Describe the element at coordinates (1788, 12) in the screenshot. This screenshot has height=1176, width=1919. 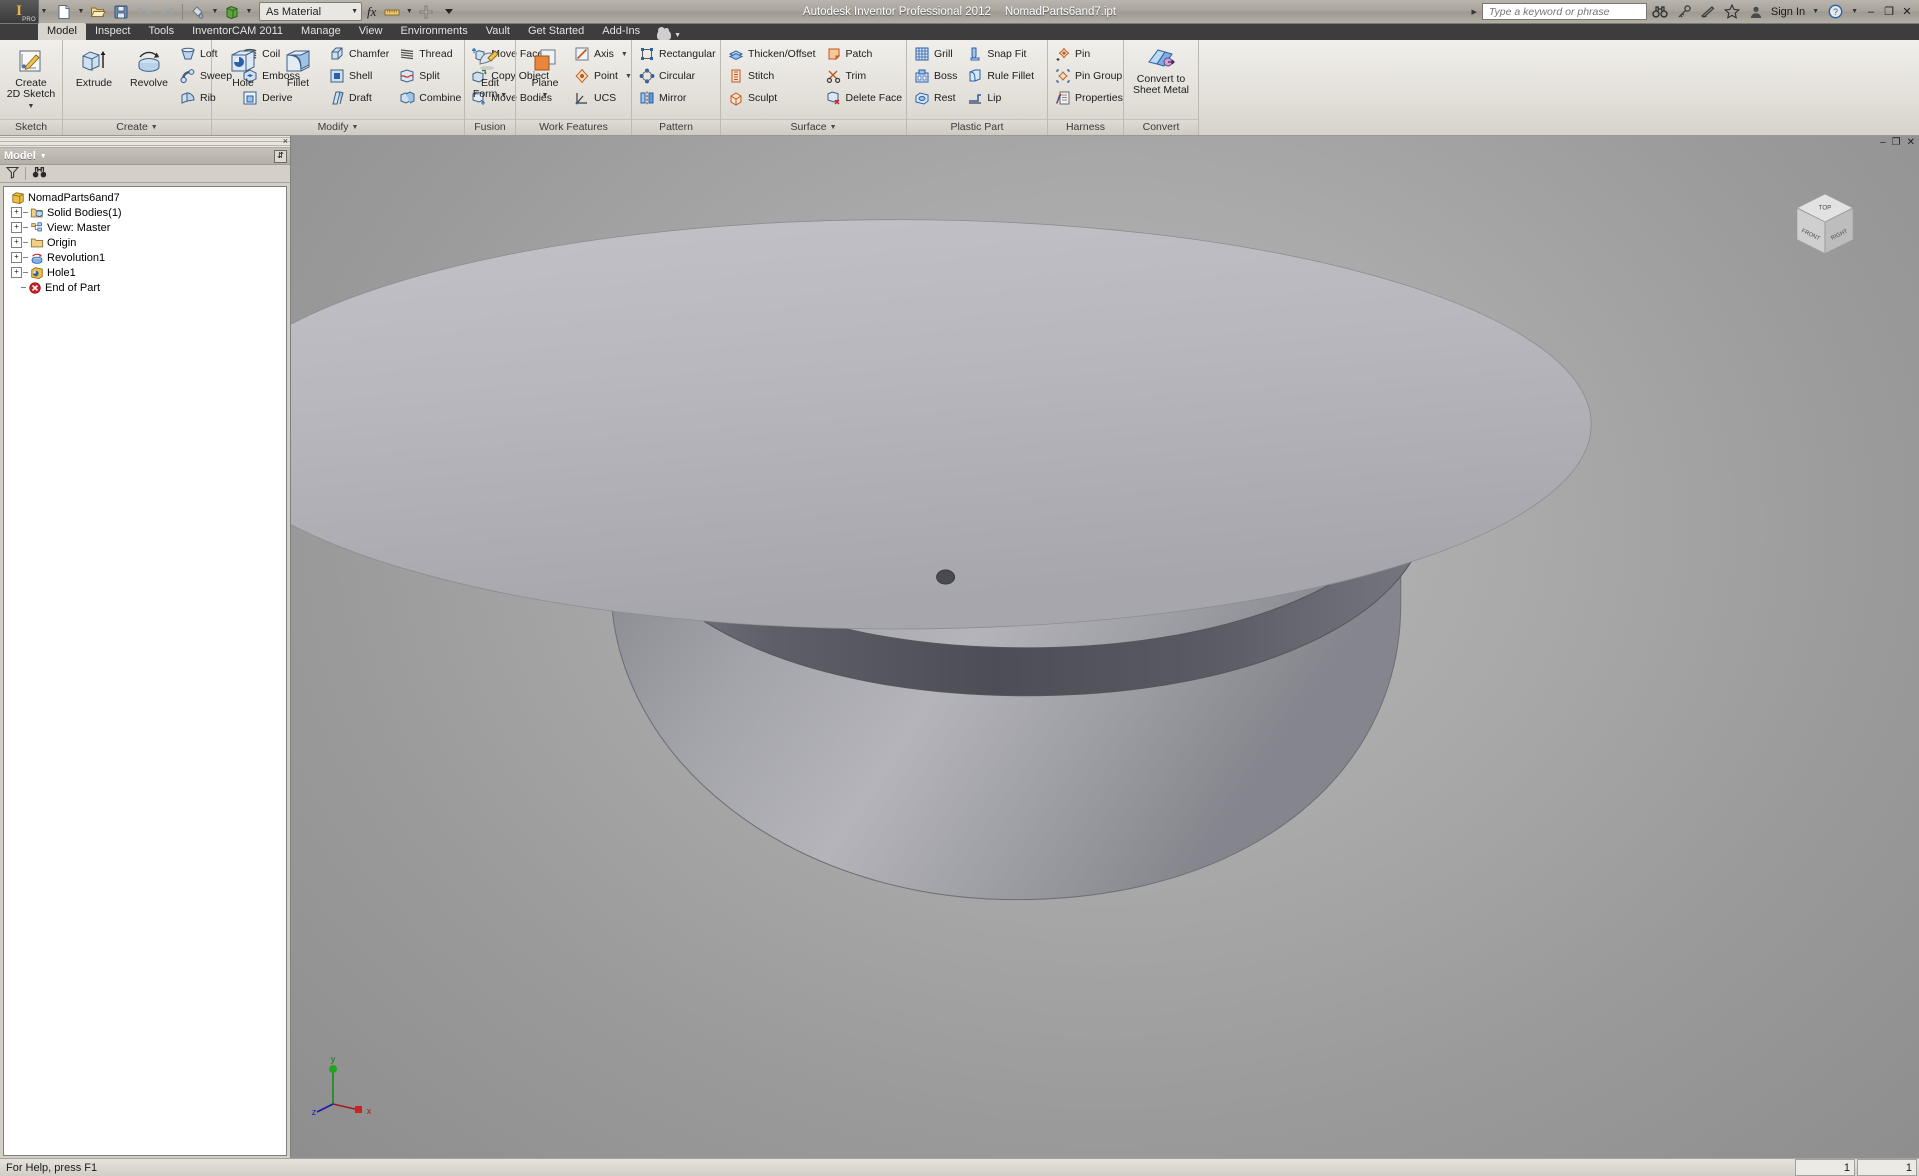
I see `sign-in-button: Sign In` at that location.